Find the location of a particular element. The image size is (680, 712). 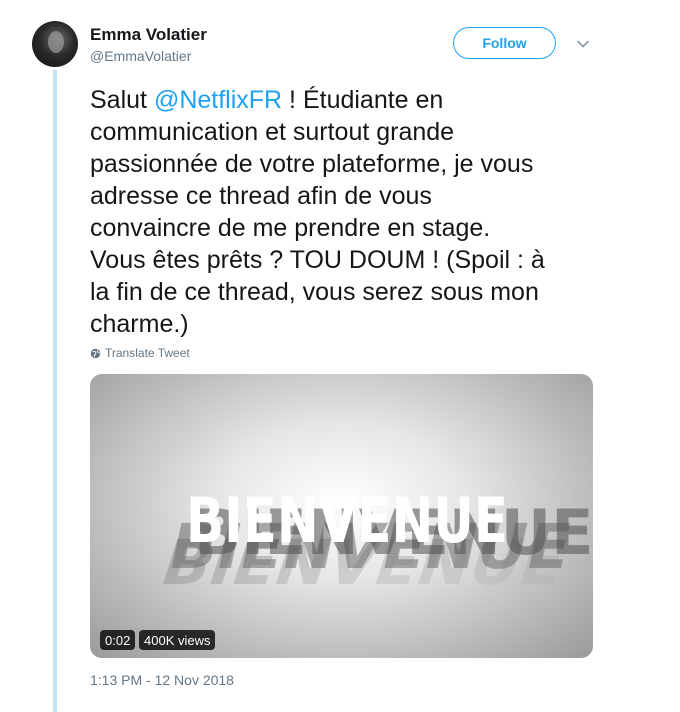

translate-label: Translate Tweet is located at coordinates (147, 353).